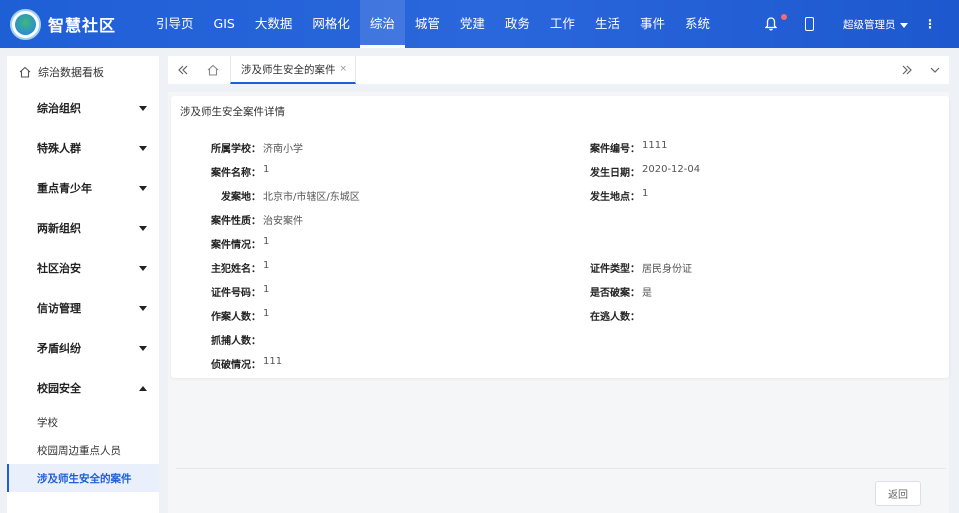  What do you see at coordinates (83, 478) in the screenshot?
I see `sidebar-item-campus-cases: 涉及师生安全的案件` at bounding box center [83, 478].